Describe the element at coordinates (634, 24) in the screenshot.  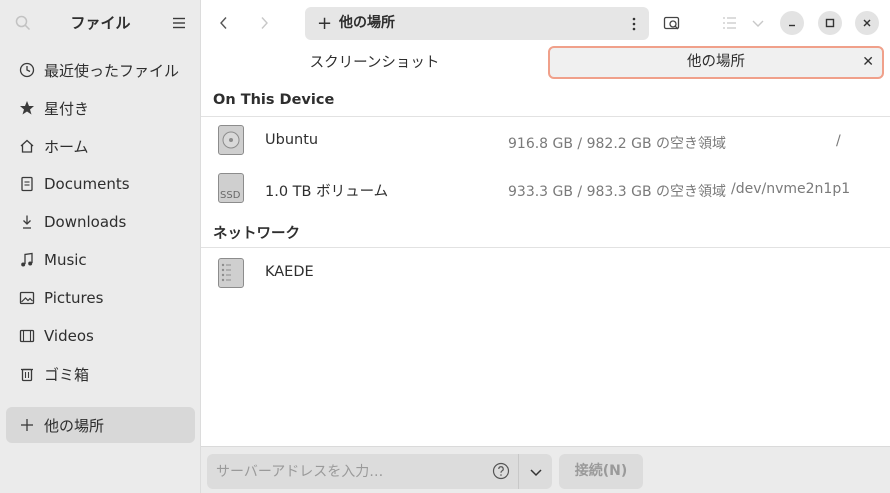
I see `more-options-icon` at that location.